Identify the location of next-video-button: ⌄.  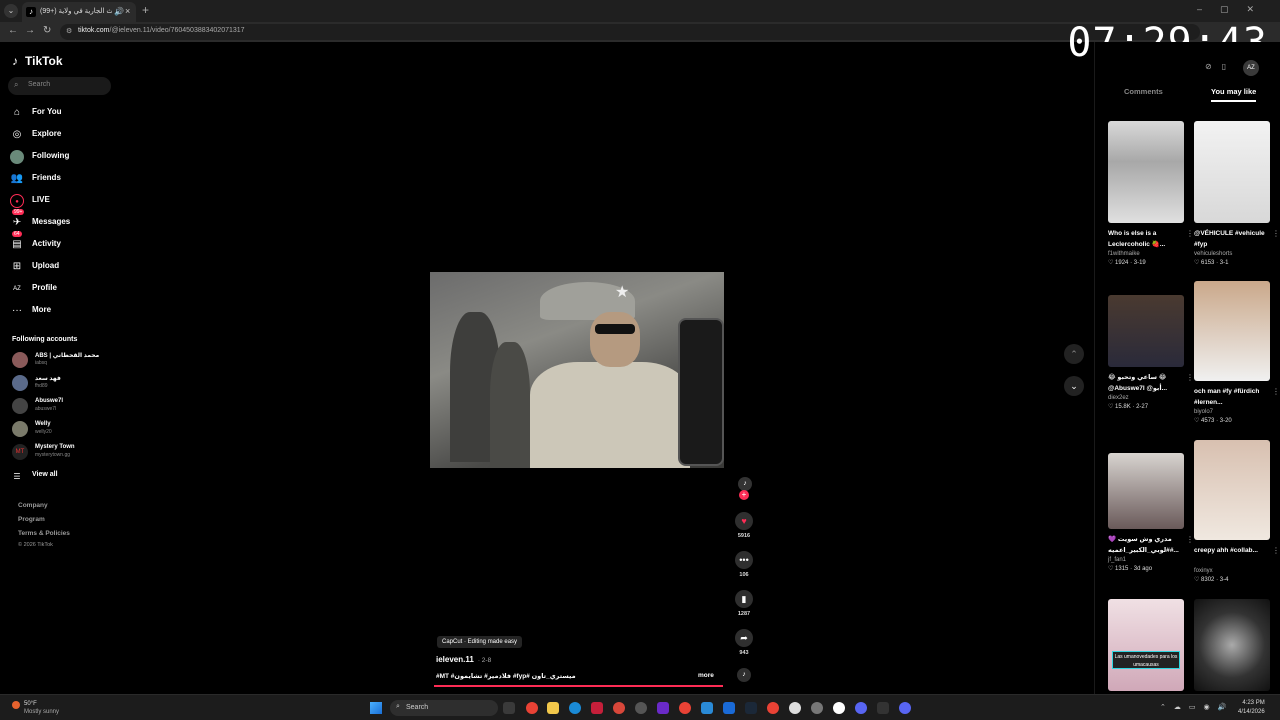
(1074, 386).